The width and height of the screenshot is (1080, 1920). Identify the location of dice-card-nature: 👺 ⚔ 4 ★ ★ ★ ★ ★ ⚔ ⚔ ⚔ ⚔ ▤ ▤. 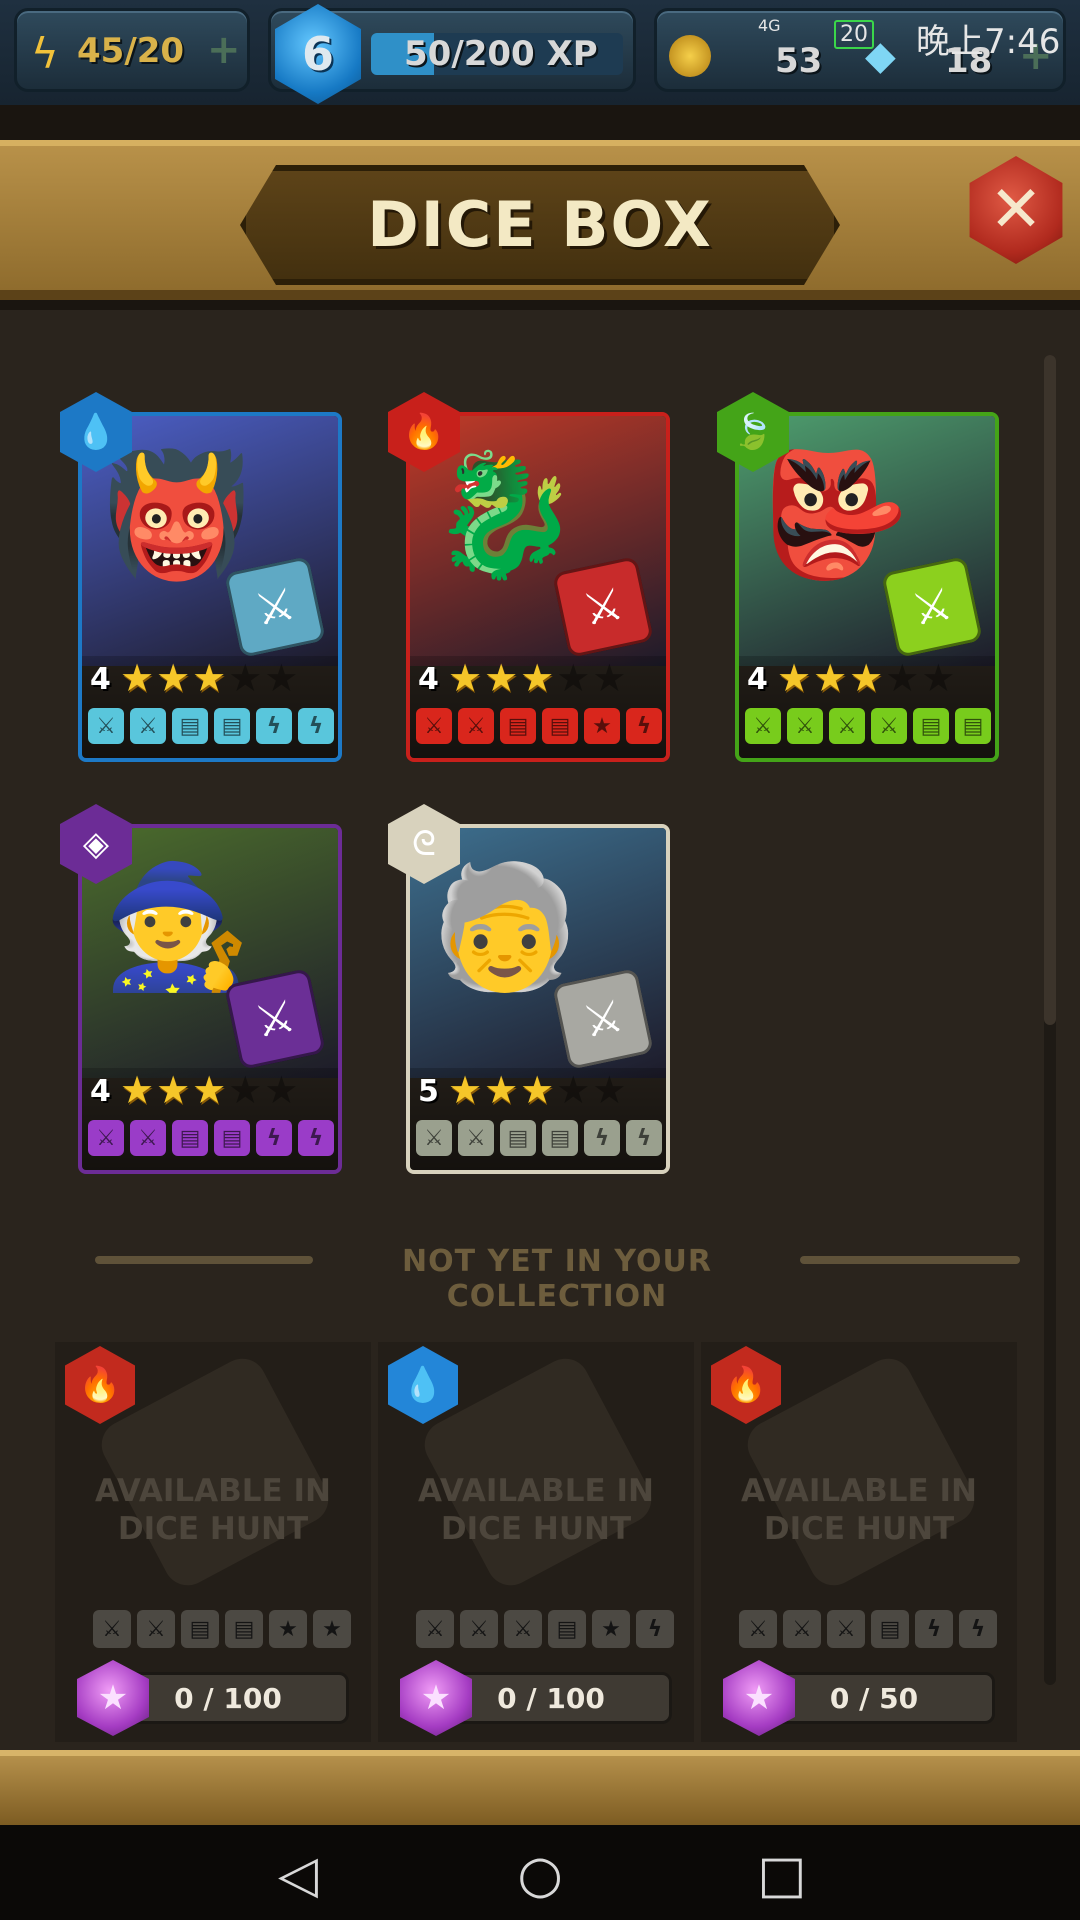
(867, 587).